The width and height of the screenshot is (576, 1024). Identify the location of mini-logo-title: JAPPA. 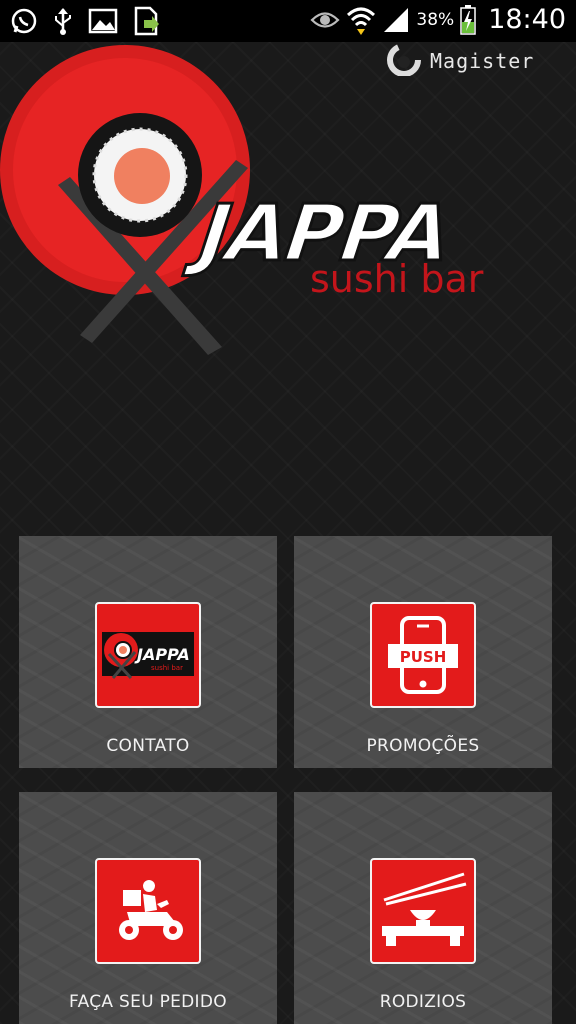
(162, 654).